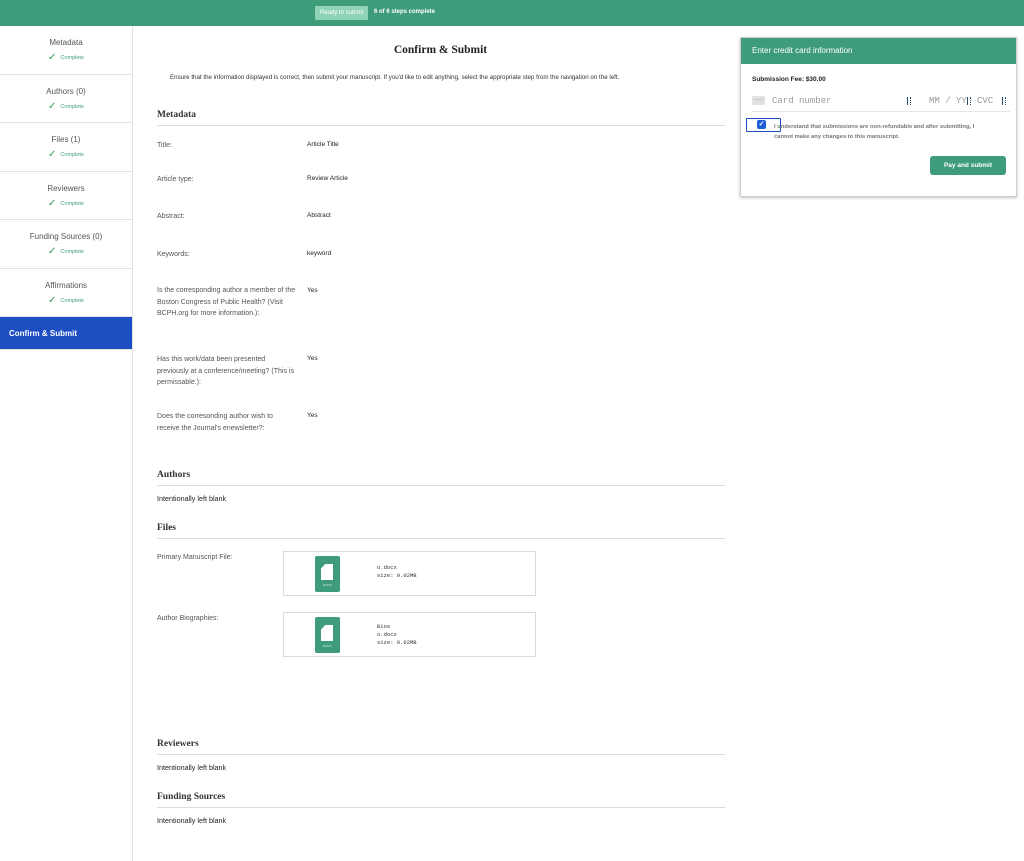 The image size is (1024, 861). Describe the element at coordinates (342, 13) in the screenshot. I see `ready-to-submit-badge: Ready to submit` at that location.